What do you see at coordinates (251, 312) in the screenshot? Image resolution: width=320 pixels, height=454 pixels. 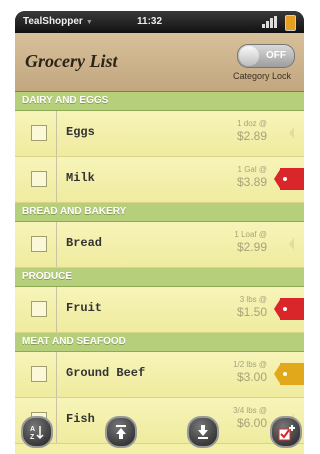 I see `item-price: $1.50` at bounding box center [251, 312].